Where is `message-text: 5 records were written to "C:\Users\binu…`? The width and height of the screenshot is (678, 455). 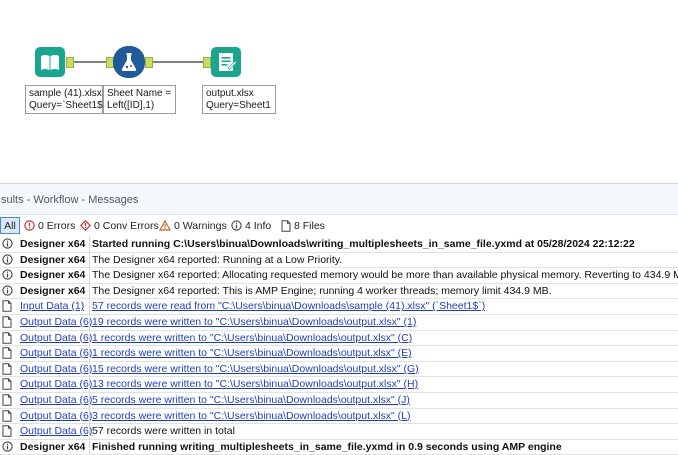 message-text: 5 records were written to "C:\Users\binu… is located at coordinates (251, 400).